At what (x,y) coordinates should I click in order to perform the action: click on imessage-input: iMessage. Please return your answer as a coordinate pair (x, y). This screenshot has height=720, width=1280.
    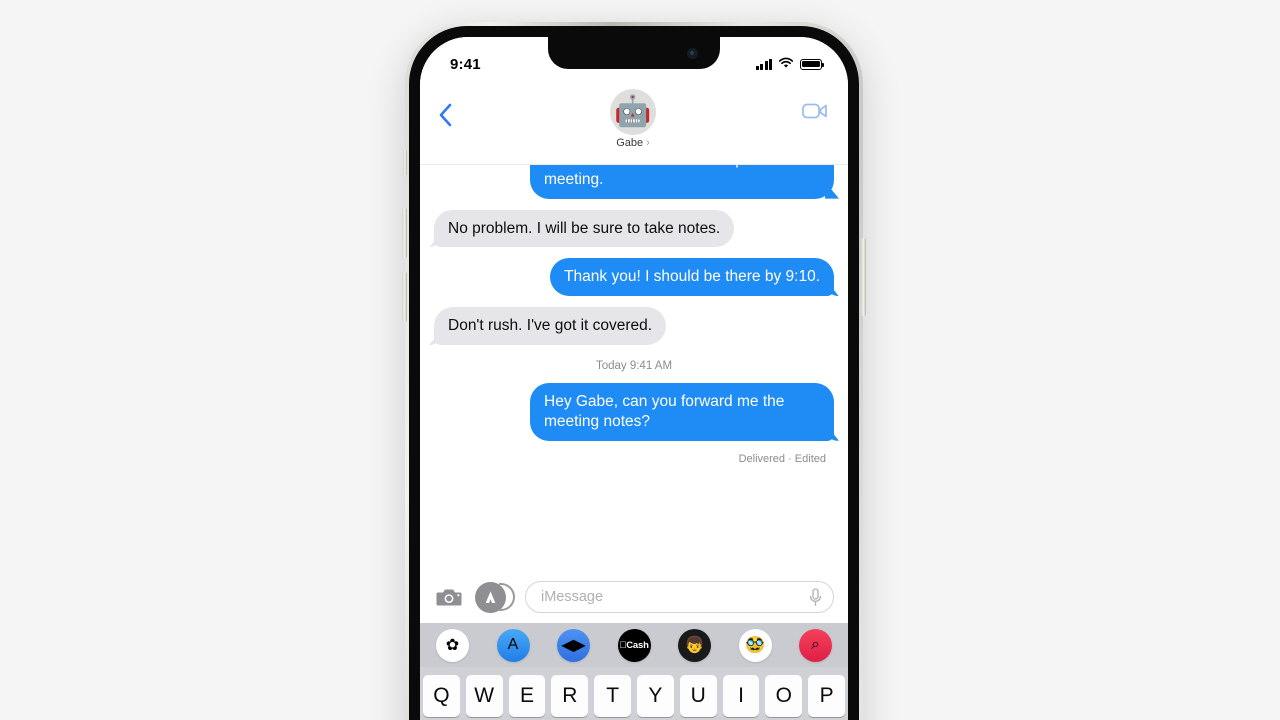
    Looking at the image, I should click on (679, 597).